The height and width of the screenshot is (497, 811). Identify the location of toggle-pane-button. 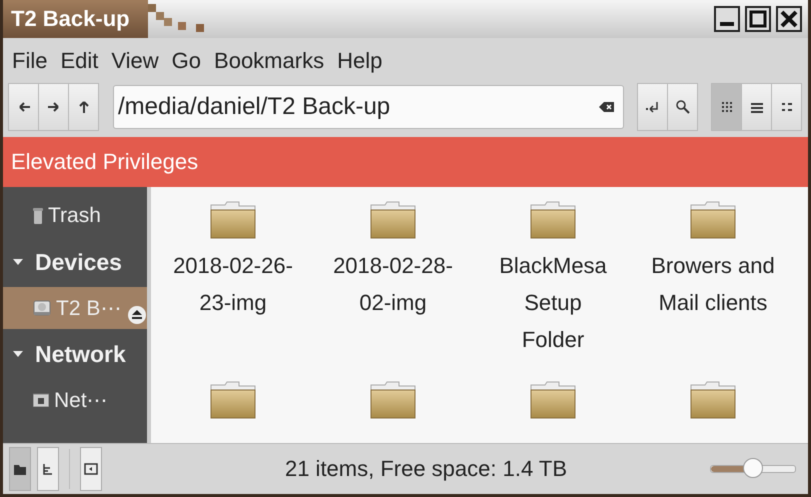
(91, 469).